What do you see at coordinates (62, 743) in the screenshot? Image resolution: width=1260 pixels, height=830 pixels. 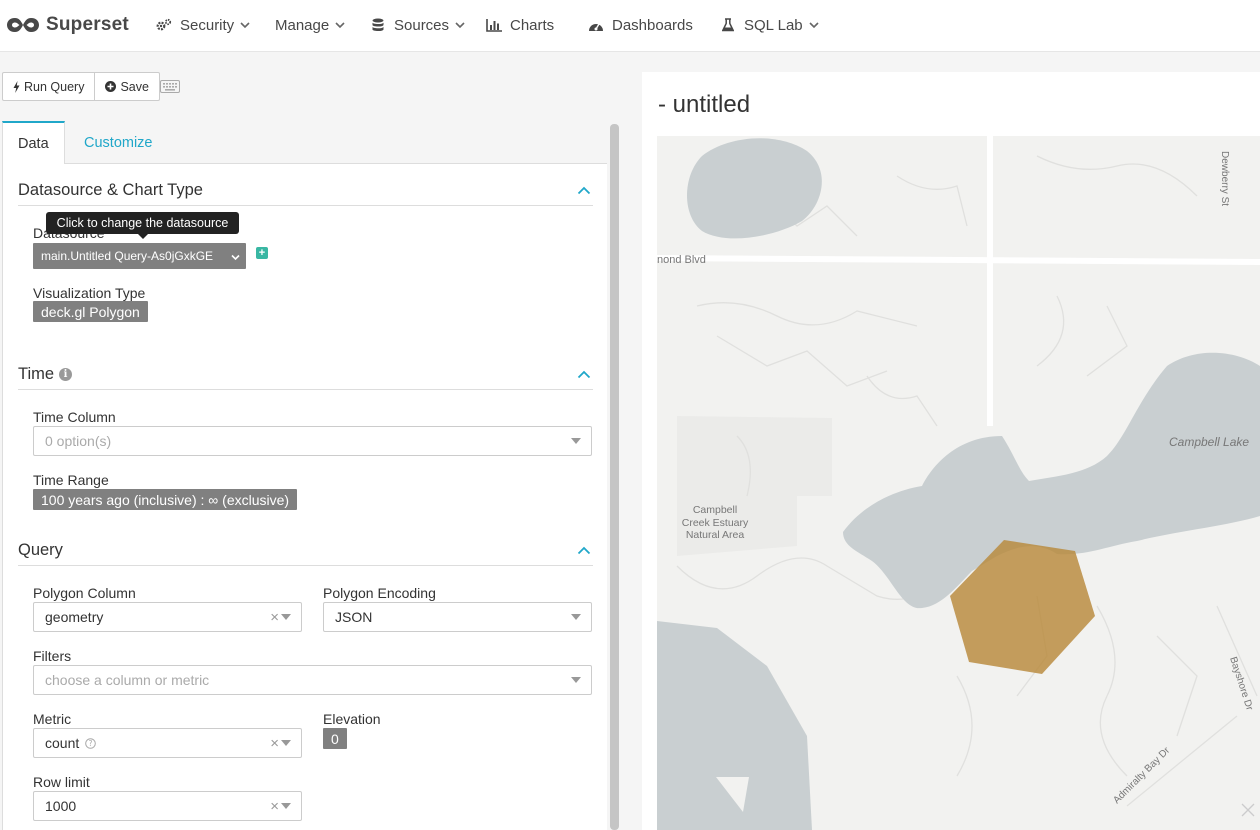 I see `metric-value: count` at bounding box center [62, 743].